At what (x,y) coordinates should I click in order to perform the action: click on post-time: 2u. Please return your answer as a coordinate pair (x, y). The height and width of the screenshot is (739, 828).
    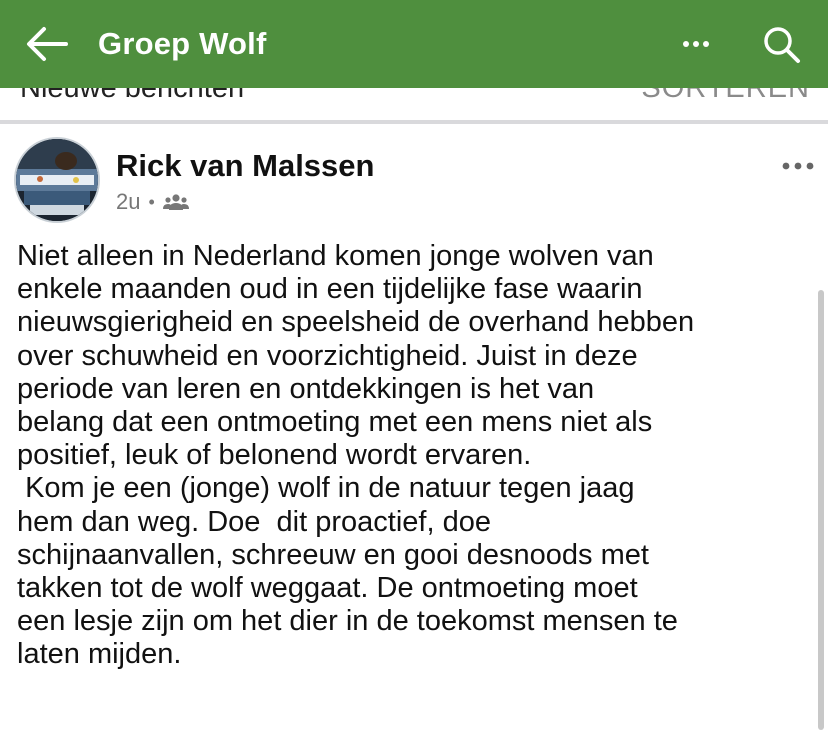
    Looking at the image, I should click on (128, 201).